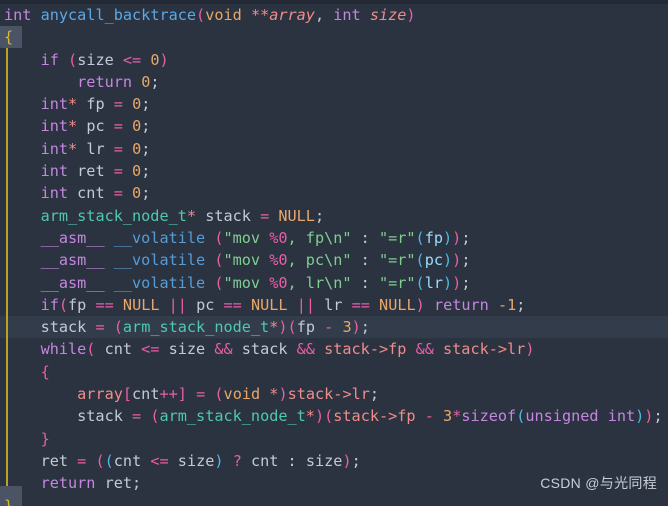 Image resolution: width=668 pixels, height=506 pixels. What do you see at coordinates (334, 461) in the screenshot?
I see `code-line: ret = ((cnt <= size) ? cnt : size);` at bounding box center [334, 461].